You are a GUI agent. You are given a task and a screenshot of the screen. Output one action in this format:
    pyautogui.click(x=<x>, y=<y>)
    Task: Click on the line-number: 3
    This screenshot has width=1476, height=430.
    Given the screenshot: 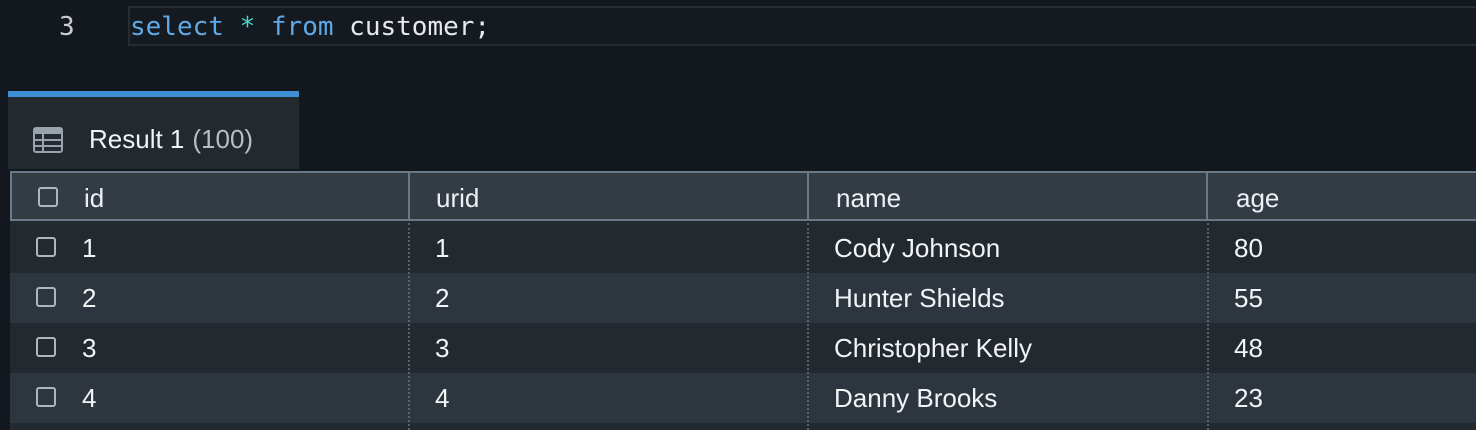 What is the action you would take?
    pyautogui.click(x=67, y=27)
    